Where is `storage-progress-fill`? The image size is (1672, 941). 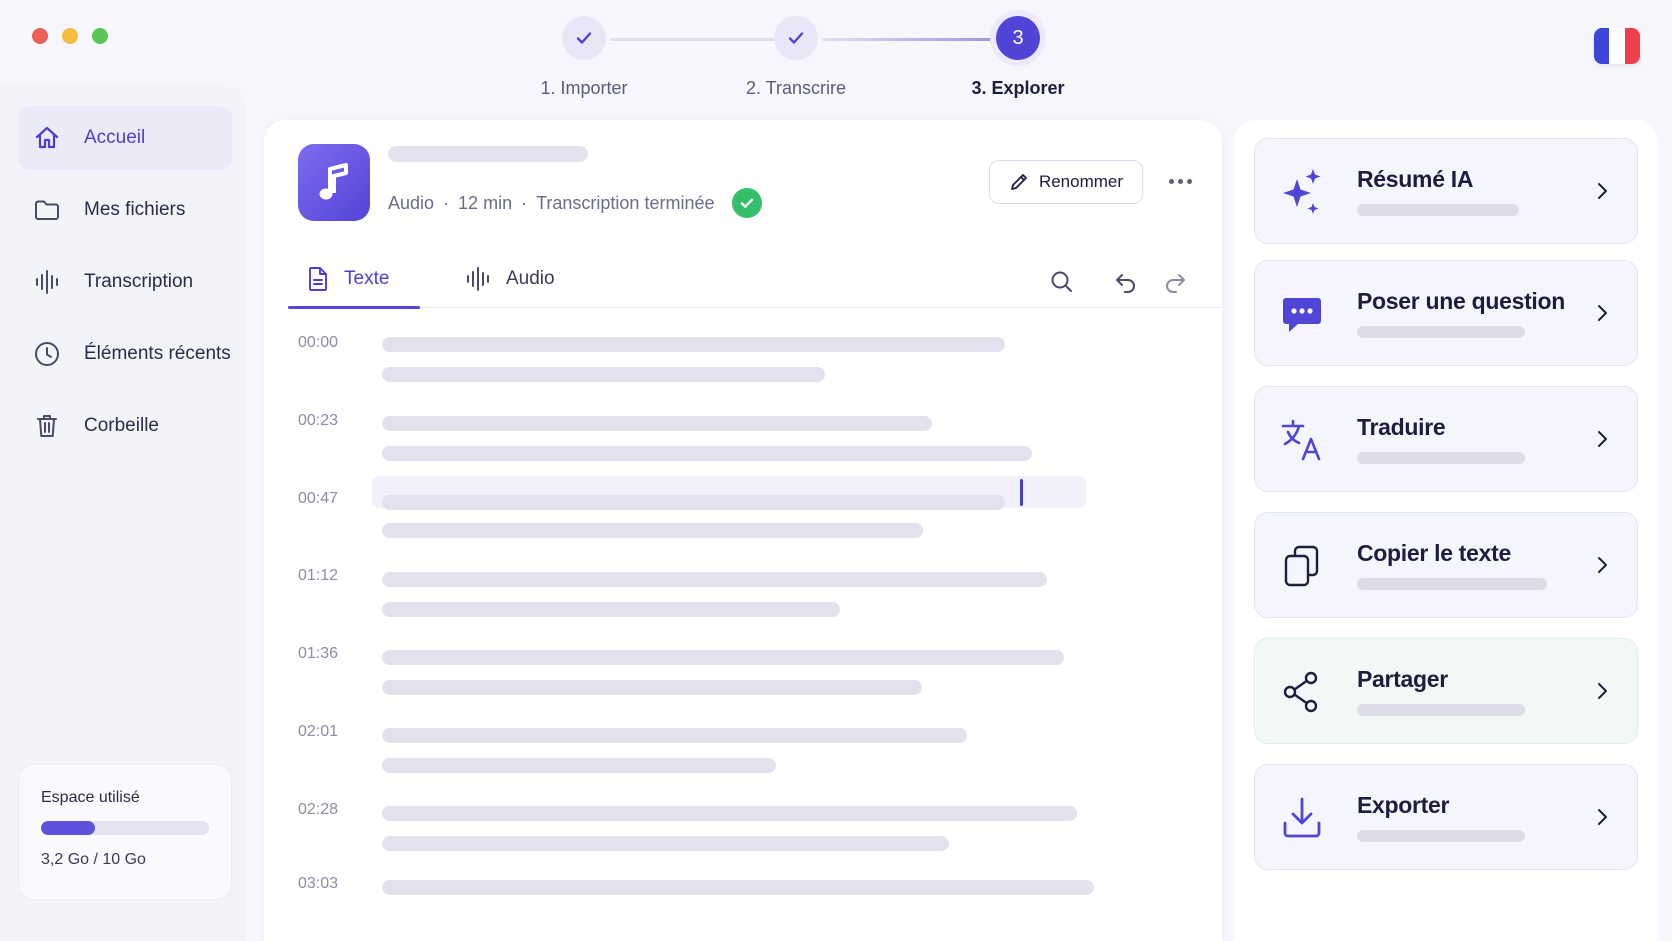
storage-progress-fill is located at coordinates (68, 828).